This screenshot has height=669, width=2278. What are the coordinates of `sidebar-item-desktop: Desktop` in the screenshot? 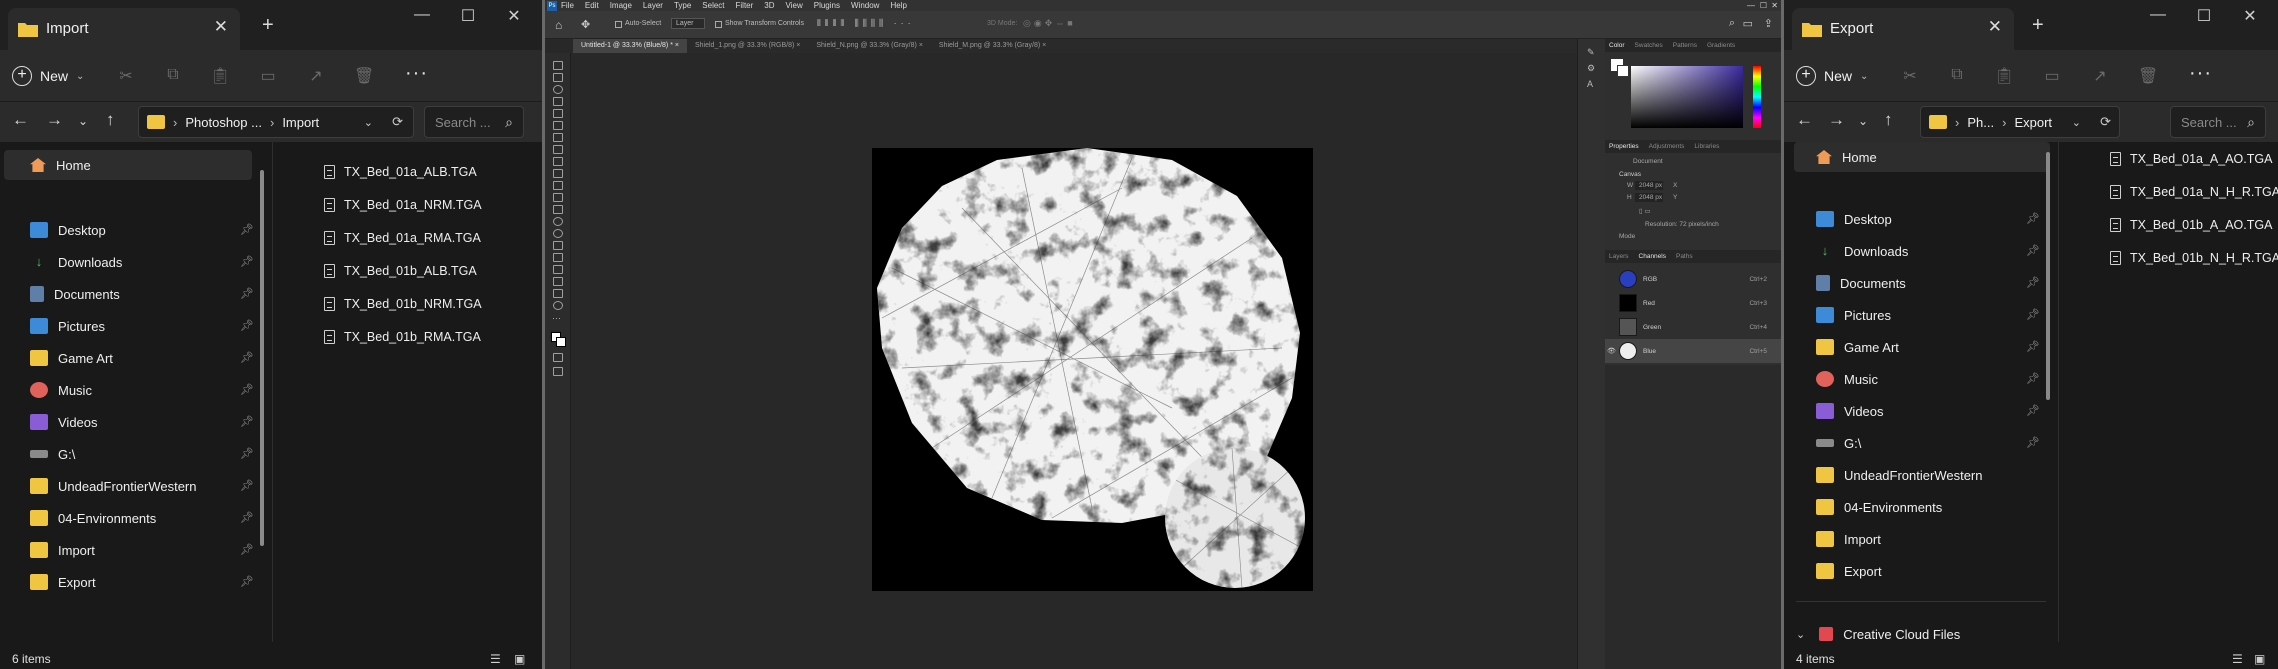 It's located at (68, 230).